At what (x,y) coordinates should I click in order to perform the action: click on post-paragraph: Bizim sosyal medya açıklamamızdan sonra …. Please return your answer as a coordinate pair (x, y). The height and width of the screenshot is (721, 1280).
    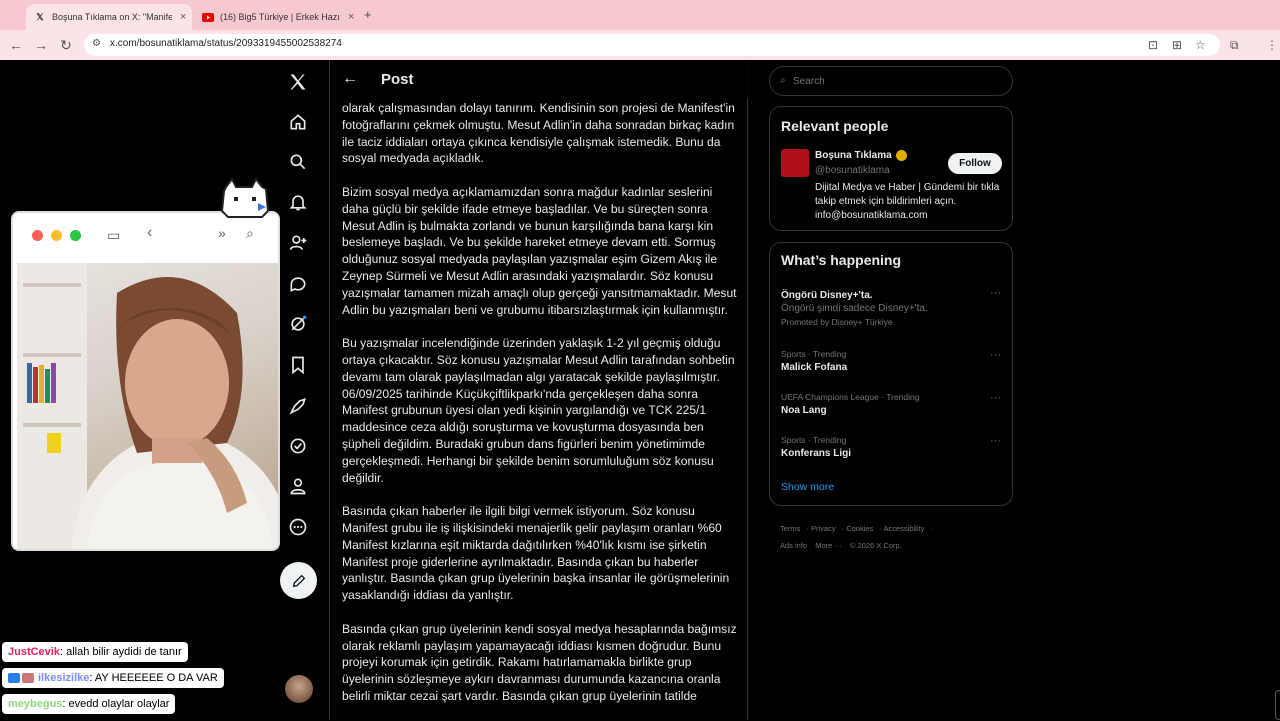
    Looking at the image, I should click on (539, 250).